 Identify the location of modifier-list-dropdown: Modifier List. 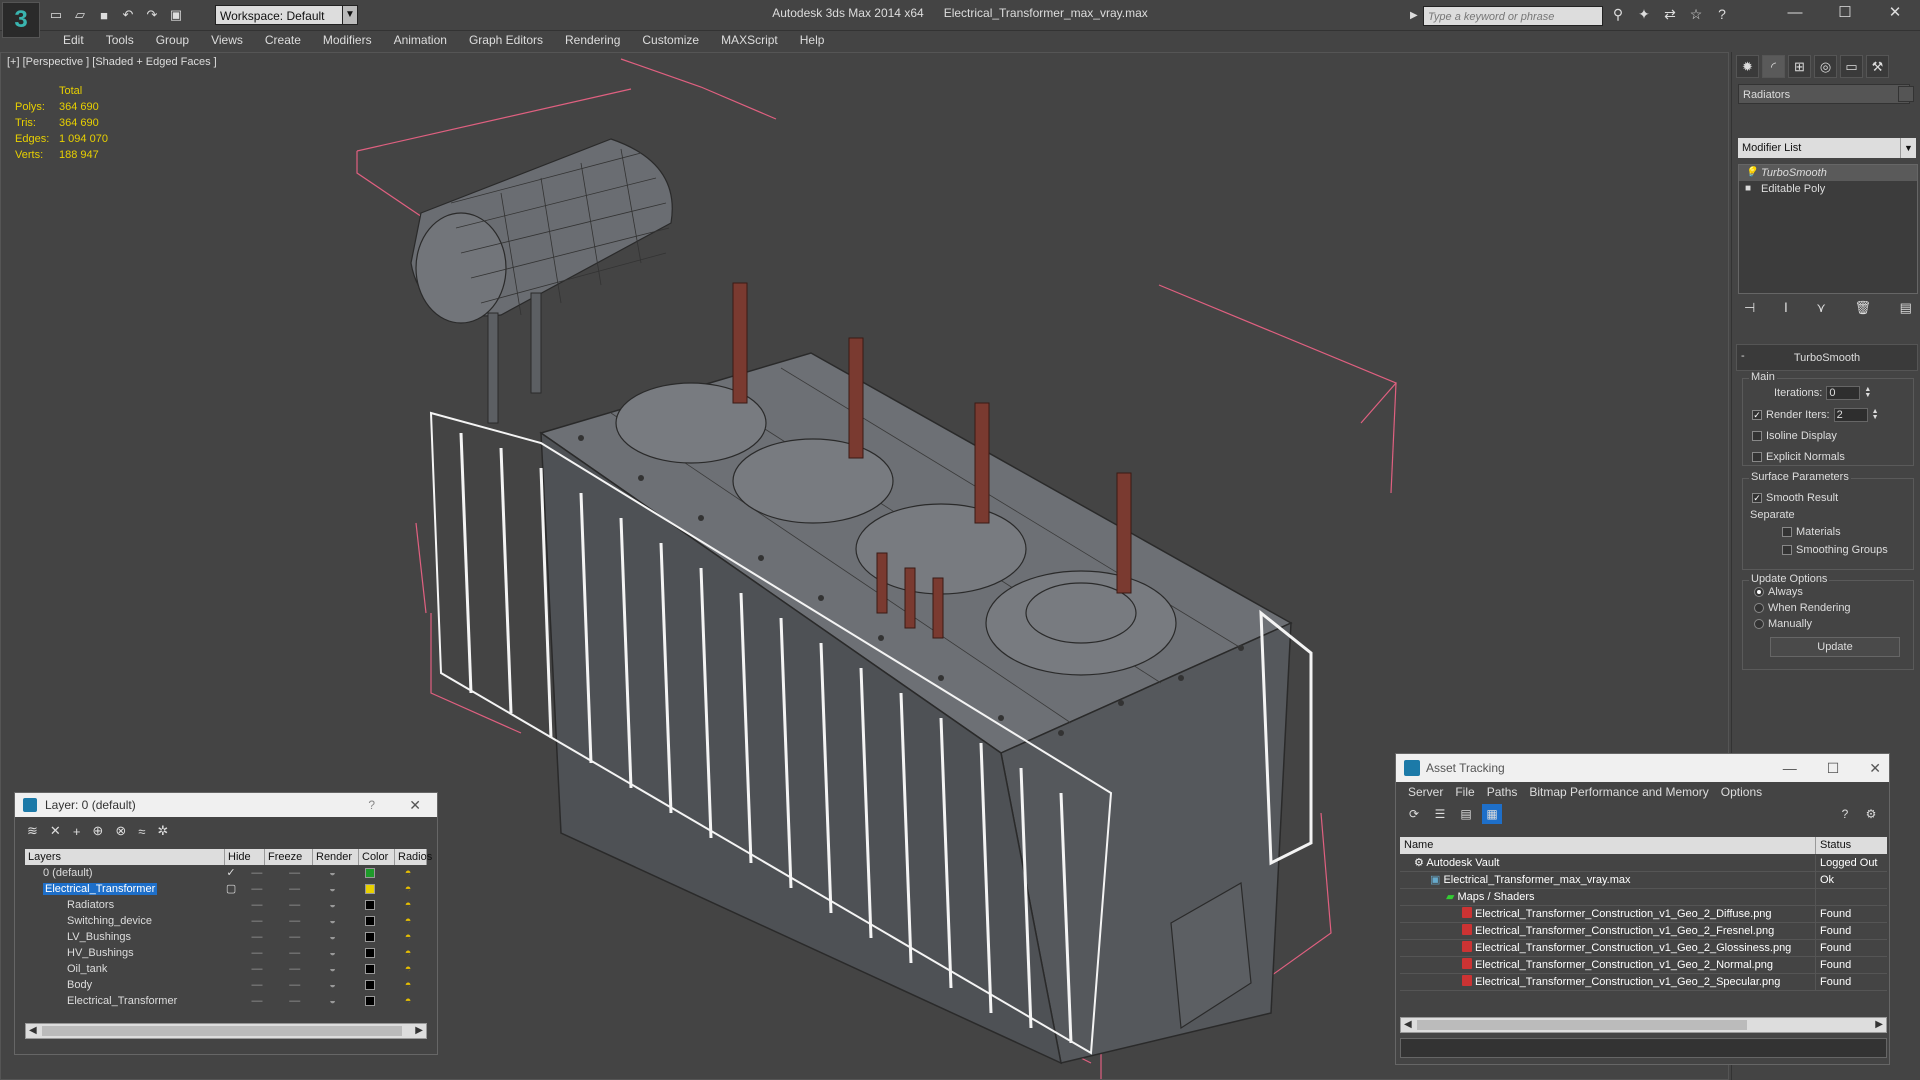
(1819, 148).